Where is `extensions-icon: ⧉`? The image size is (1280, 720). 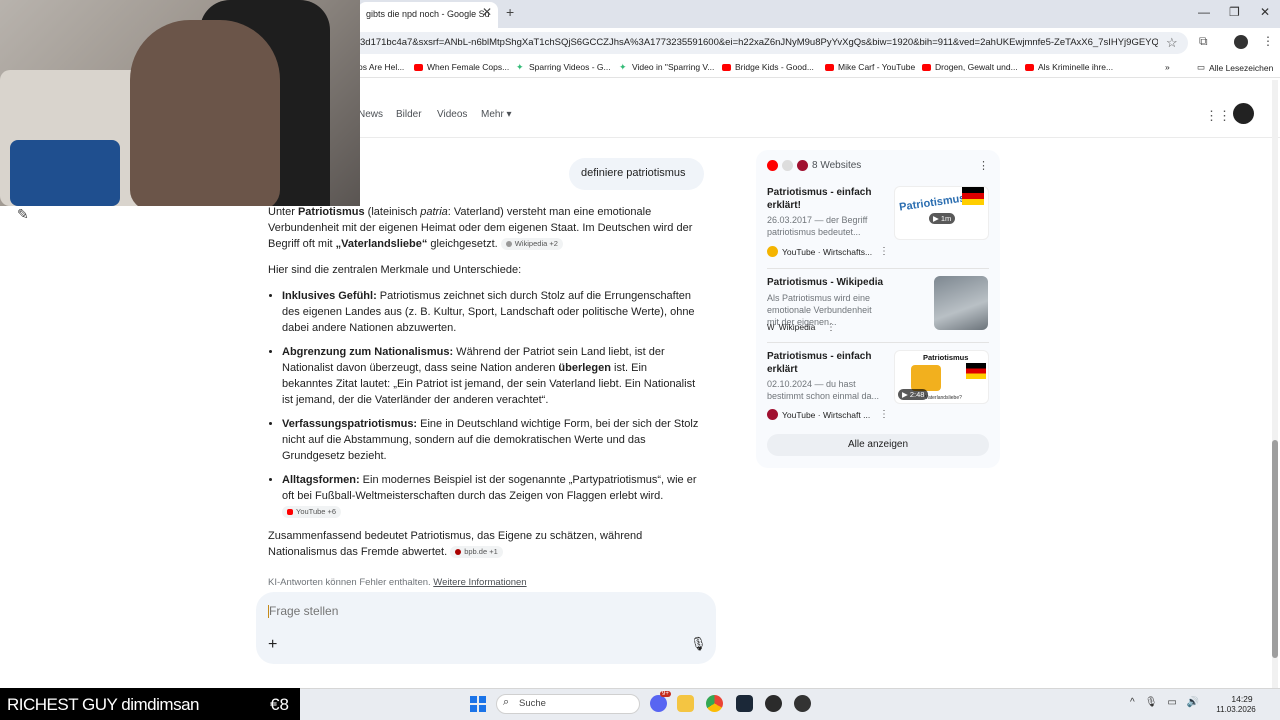 extensions-icon: ⧉ is located at coordinates (1203, 41).